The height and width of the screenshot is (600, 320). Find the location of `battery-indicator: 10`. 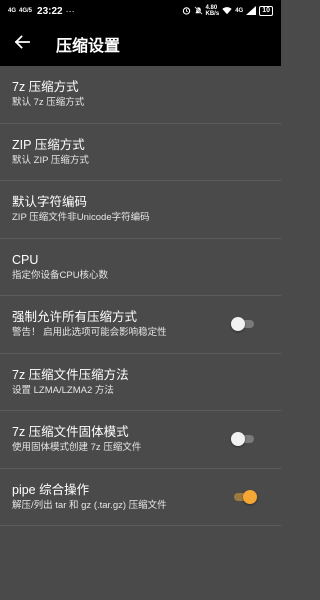

battery-indicator: 10 is located at coordinates (266, 11).